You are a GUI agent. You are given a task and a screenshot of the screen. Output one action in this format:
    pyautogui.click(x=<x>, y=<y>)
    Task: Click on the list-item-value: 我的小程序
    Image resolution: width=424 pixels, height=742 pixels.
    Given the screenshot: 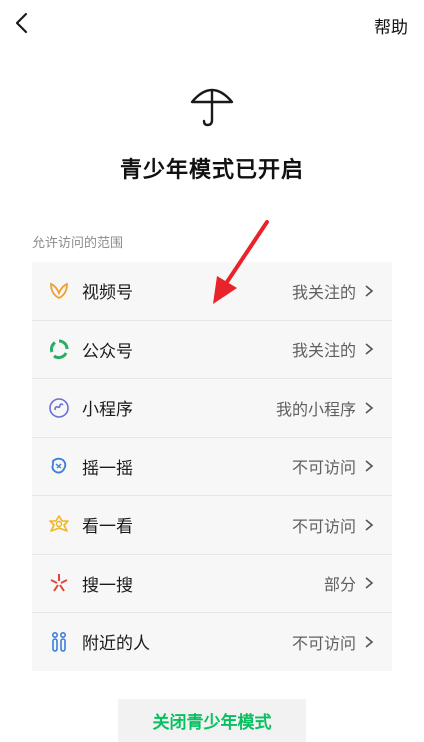 What is the action you would take?
    pyautogui.click(x=315, y=409)
    